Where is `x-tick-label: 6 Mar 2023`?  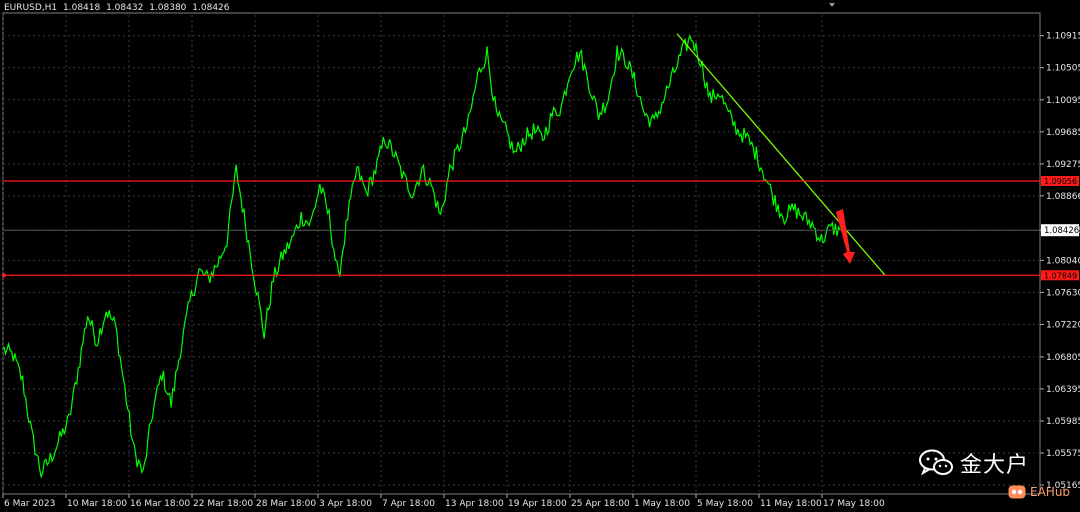 x-tick-label: 6 Mar 2023 is located at coordinates (29, 504).